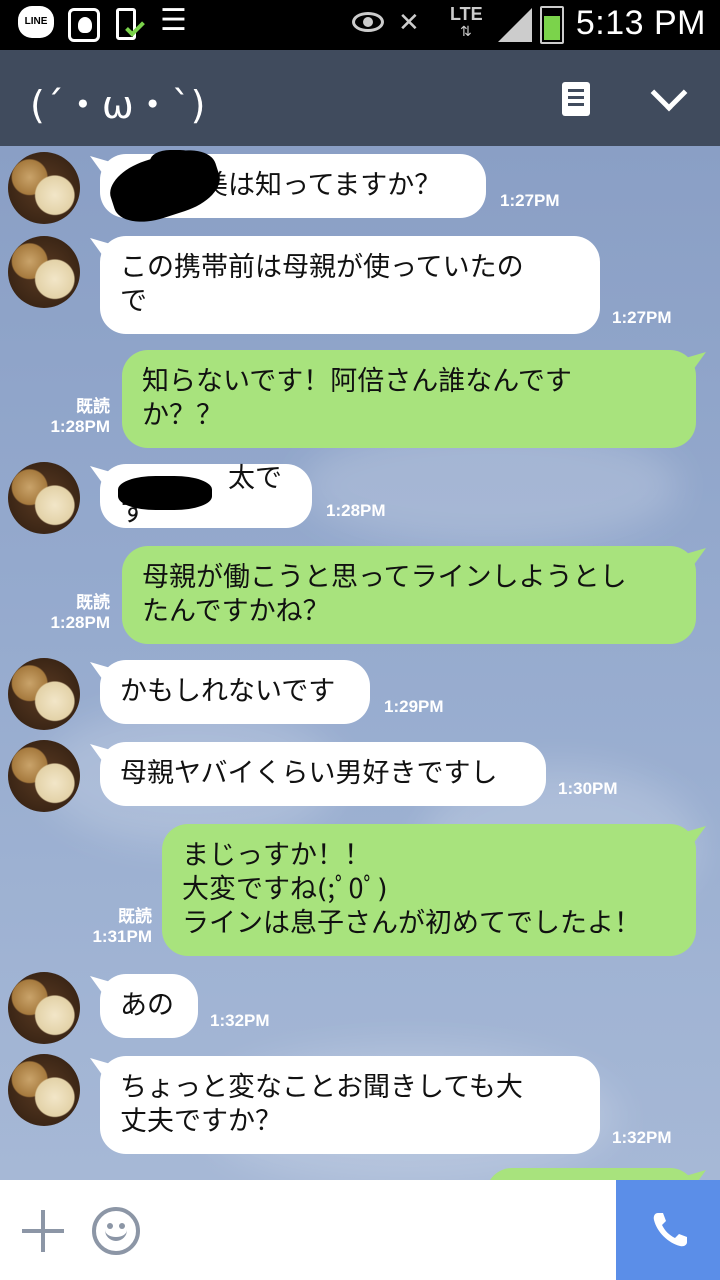 The width and height of the screenshot is (720, 1280). Describe the element at coordinates (411, 923) in the screenshot. I see `message-text: ラインは息子さんが初めてでしたよ！` at that location.